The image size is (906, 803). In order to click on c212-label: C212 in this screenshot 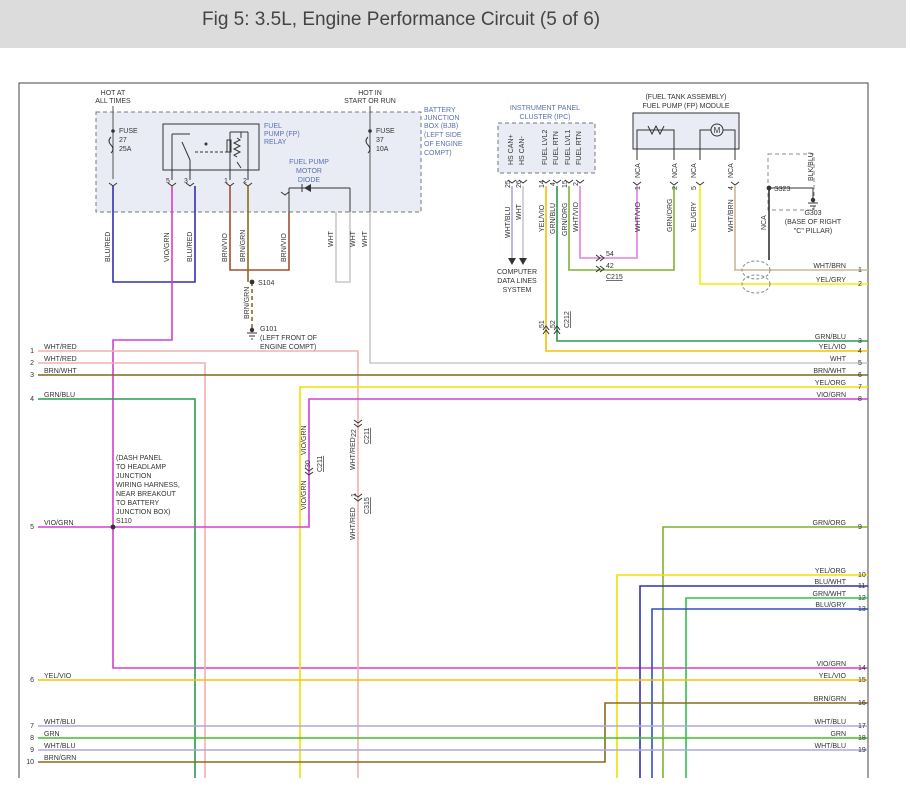, I will do `click(567, 319)`.